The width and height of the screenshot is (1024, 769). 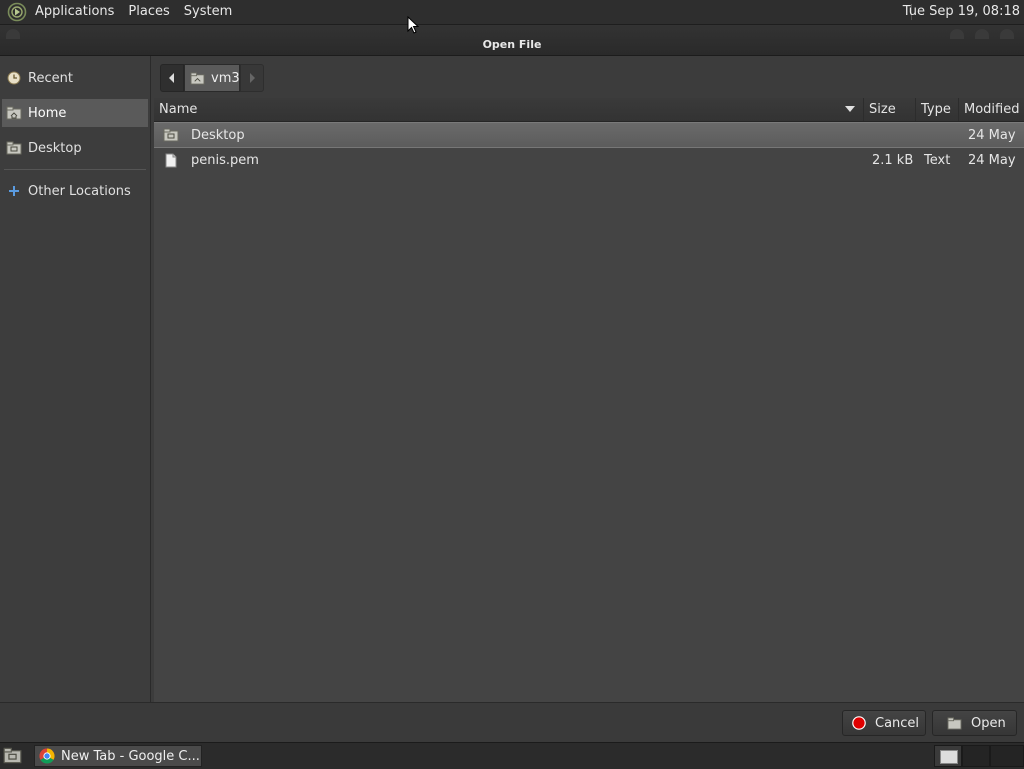 I want to click on column-modified: Modified, so click(x=991, y=109).